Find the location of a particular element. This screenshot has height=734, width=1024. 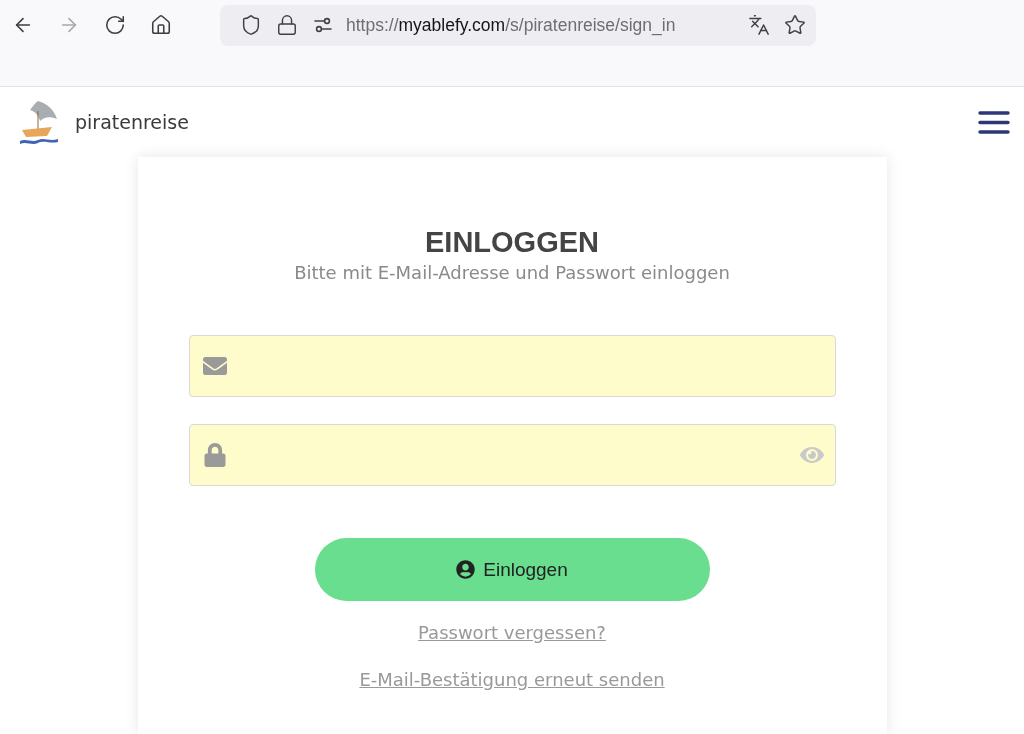

url-text: https://myablefy.com/s/piratenreise/sign_in is located at coordinates (511, 25).